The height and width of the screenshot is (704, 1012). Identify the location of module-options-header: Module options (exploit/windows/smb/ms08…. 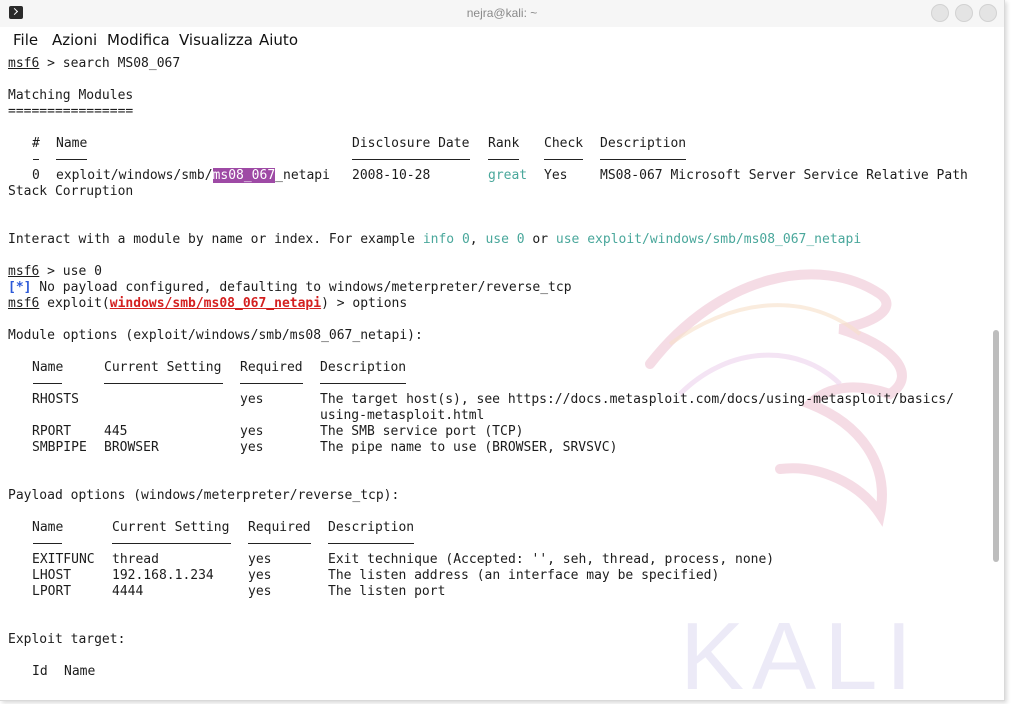
(215, 335).